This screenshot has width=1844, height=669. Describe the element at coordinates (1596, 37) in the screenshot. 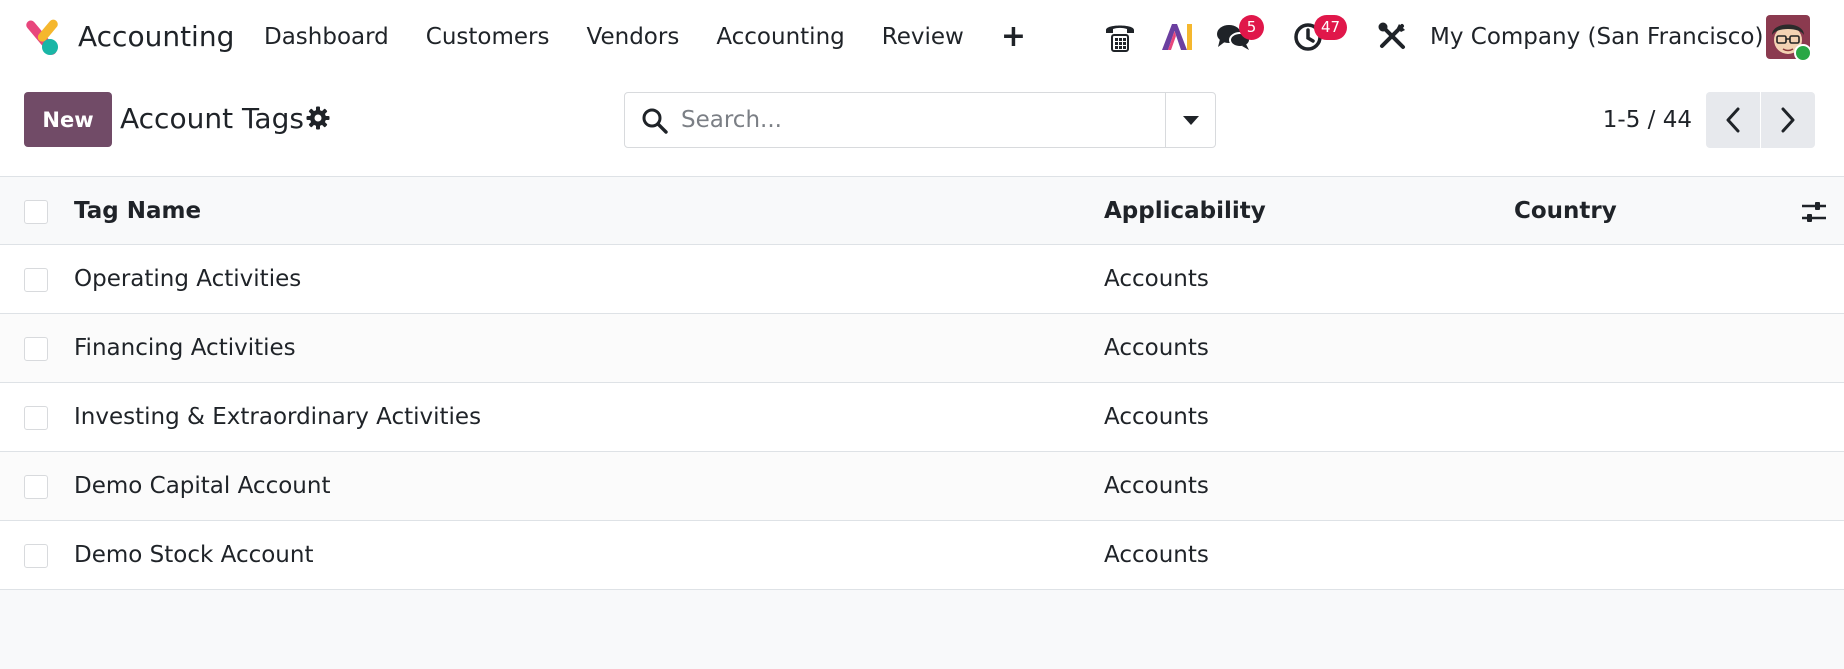

I see `company-switcher: My Company (San Francisco)` at that location.